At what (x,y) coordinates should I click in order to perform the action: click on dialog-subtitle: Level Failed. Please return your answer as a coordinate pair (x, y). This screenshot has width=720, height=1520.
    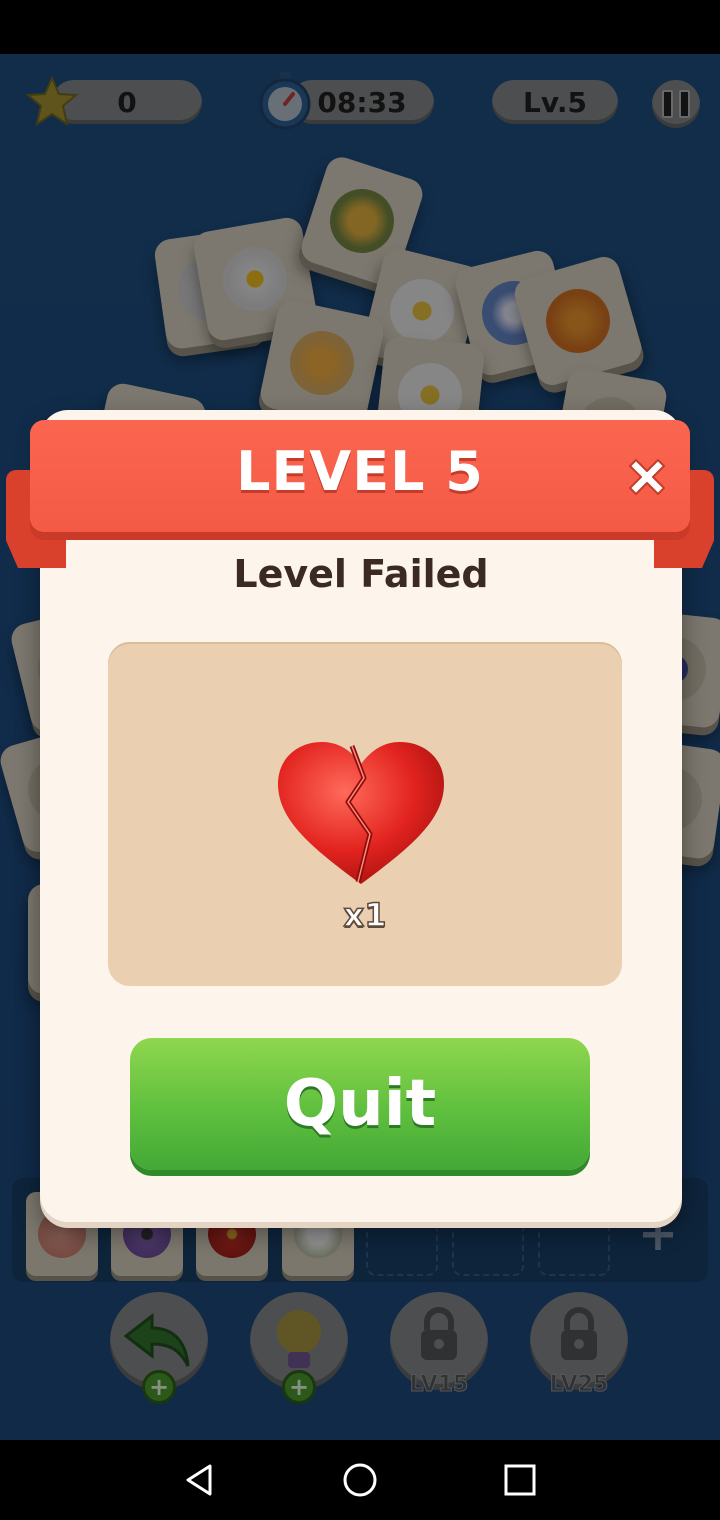
    Looking at the image, I should click on (361, 574).